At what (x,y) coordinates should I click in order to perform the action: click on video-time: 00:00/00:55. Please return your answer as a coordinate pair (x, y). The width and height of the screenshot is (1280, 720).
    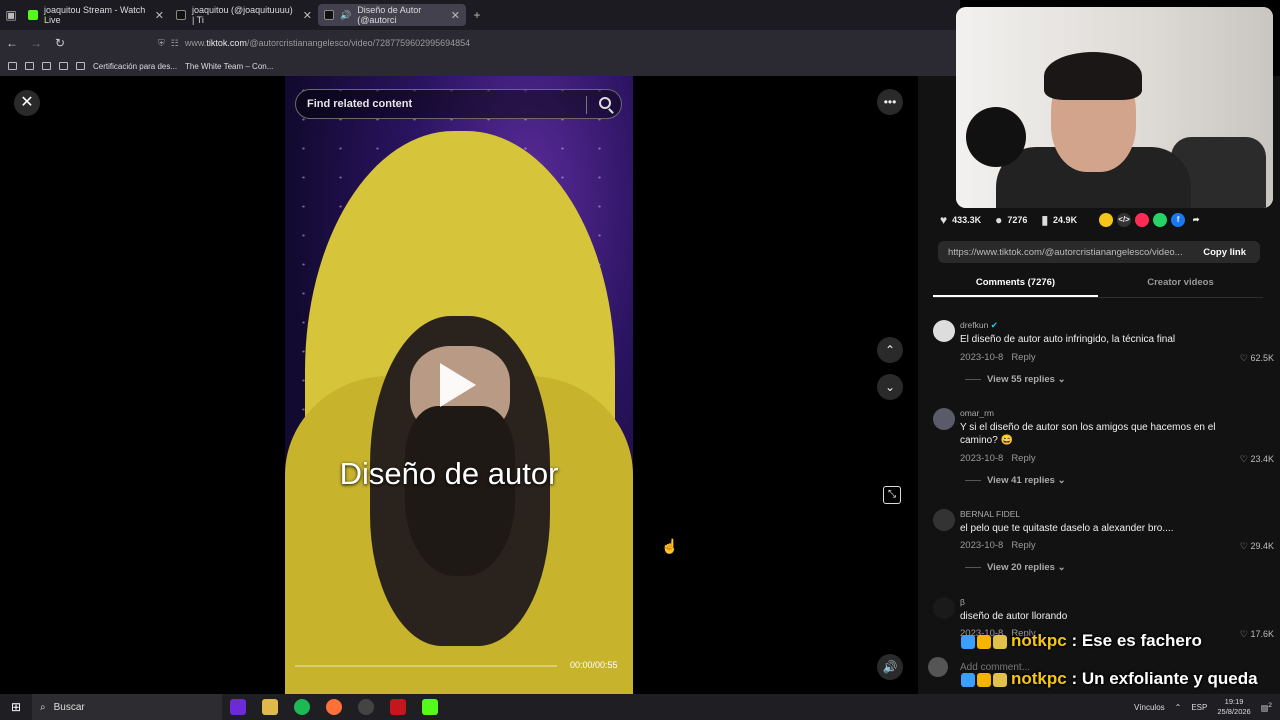
    Looking at the image, I should click on (594, 665).